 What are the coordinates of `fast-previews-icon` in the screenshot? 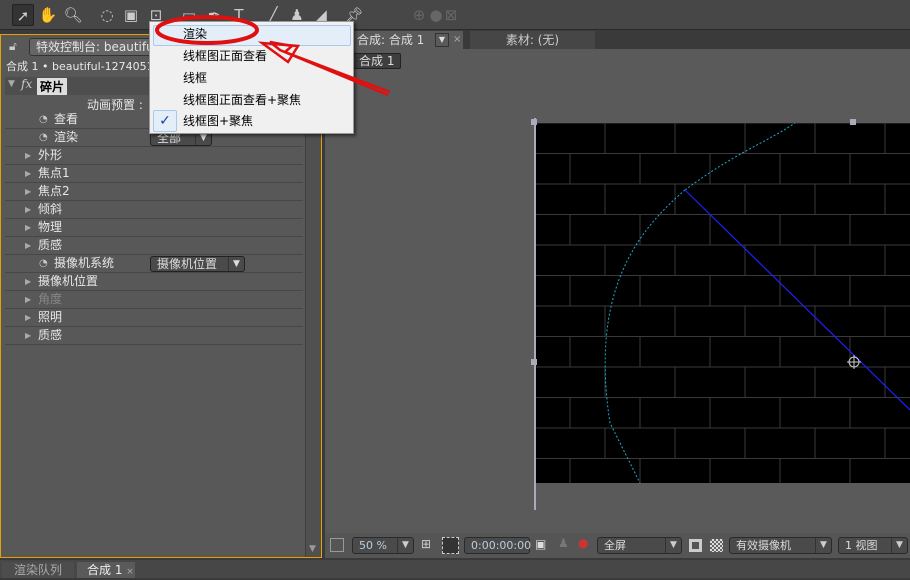 It's located at (695, 545).